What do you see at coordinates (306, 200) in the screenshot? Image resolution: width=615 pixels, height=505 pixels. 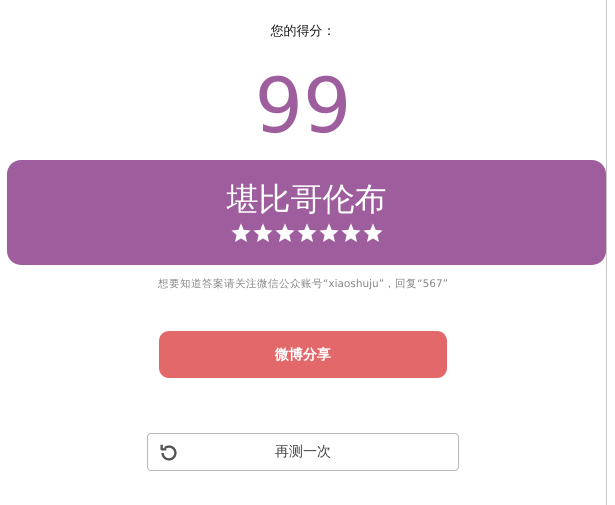 I see `result-title: 堪比哥伦布` at bounding box center [306, 200].